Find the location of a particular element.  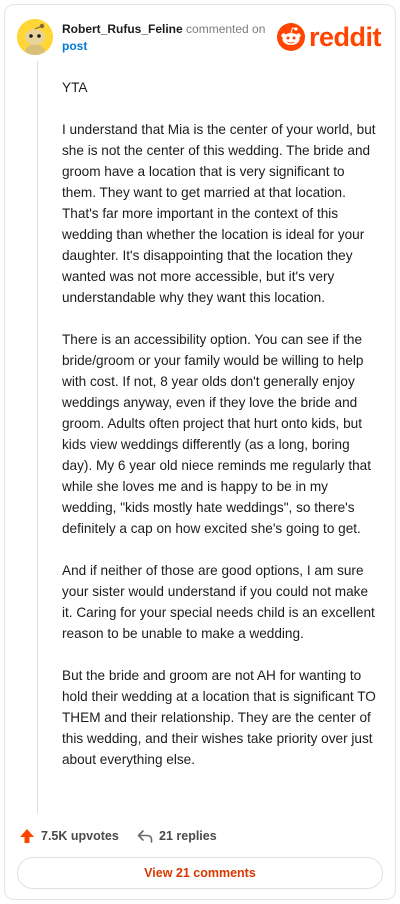

reply-arrow-icon is located at coordinates (145, 836).